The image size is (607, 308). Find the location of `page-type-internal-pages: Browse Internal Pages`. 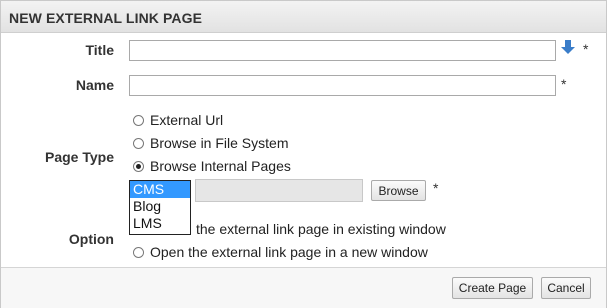

page-type-internal-pages: Browse Internal Pages is located at coordinates (212, 166).